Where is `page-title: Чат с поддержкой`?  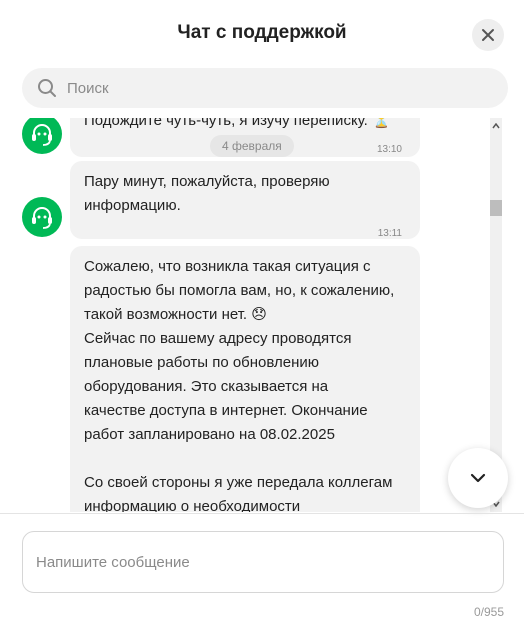 page-title: Чат с поддержкой is located at coordinates (262, 32).